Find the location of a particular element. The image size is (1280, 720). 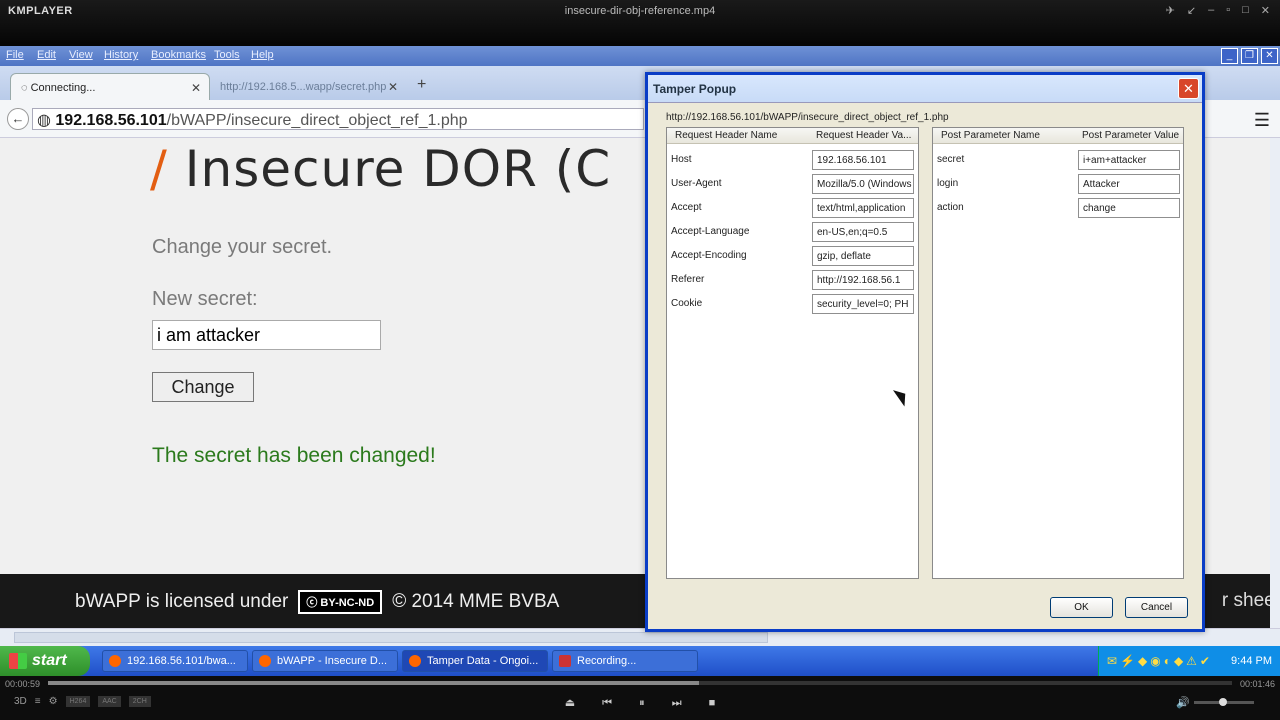

header-value-field: Mozilla/5.0 (Windows is located at coordinates (863, 184).